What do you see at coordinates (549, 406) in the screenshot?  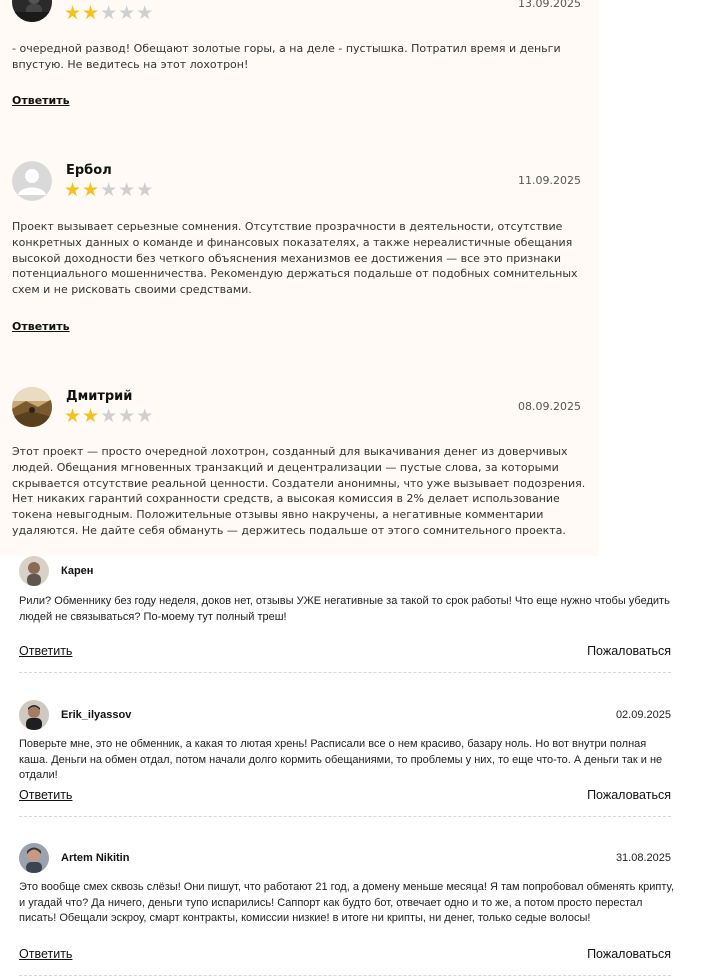 I see `review-date: 08.09.2025` at bounding box center [549, 406].